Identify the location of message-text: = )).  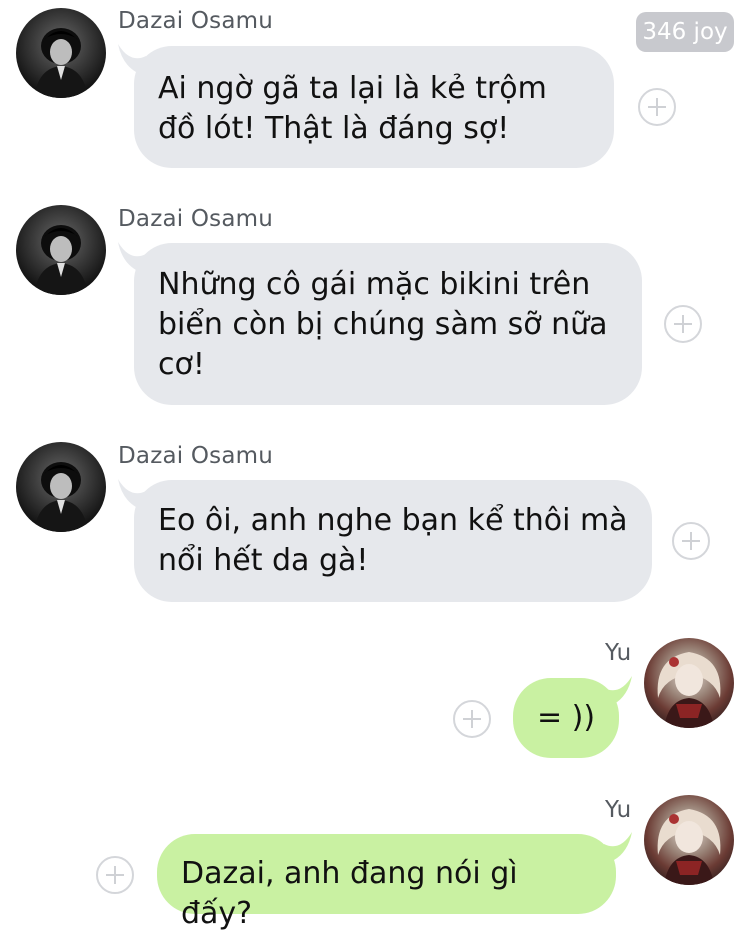
(566, 717).